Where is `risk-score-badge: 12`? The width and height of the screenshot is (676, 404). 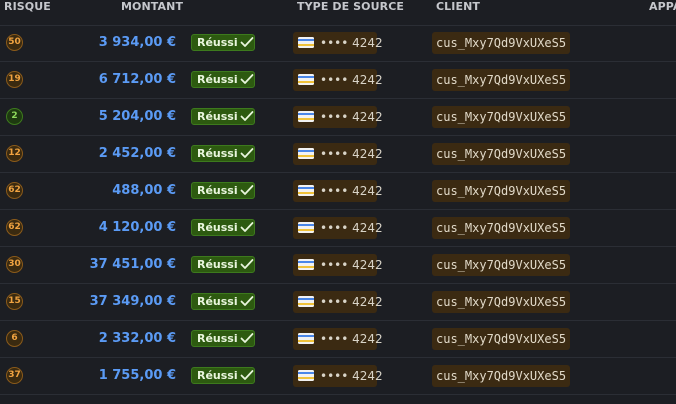 risk-score-badge: 12 is located at coordinates (14, 153).